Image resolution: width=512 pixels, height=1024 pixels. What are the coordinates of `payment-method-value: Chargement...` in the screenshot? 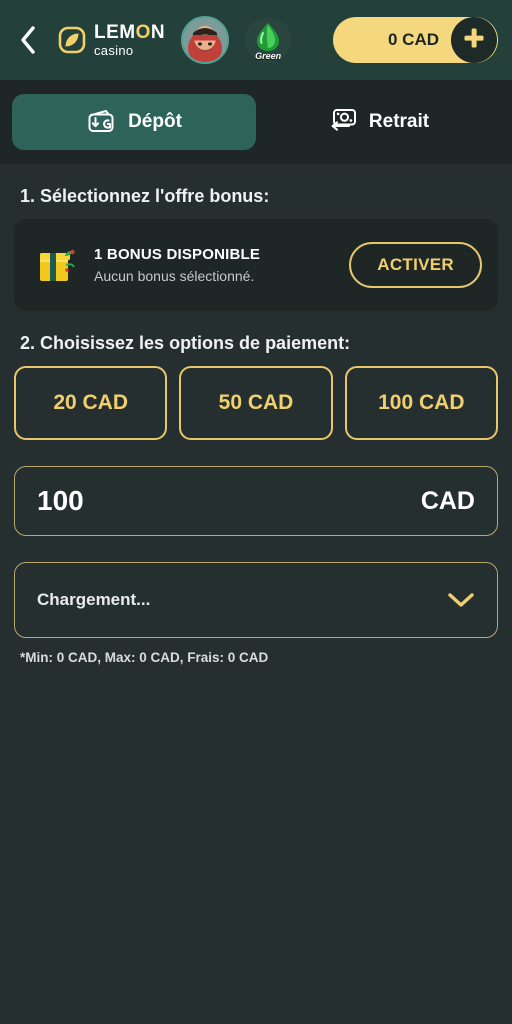 It's located at (94, 599).